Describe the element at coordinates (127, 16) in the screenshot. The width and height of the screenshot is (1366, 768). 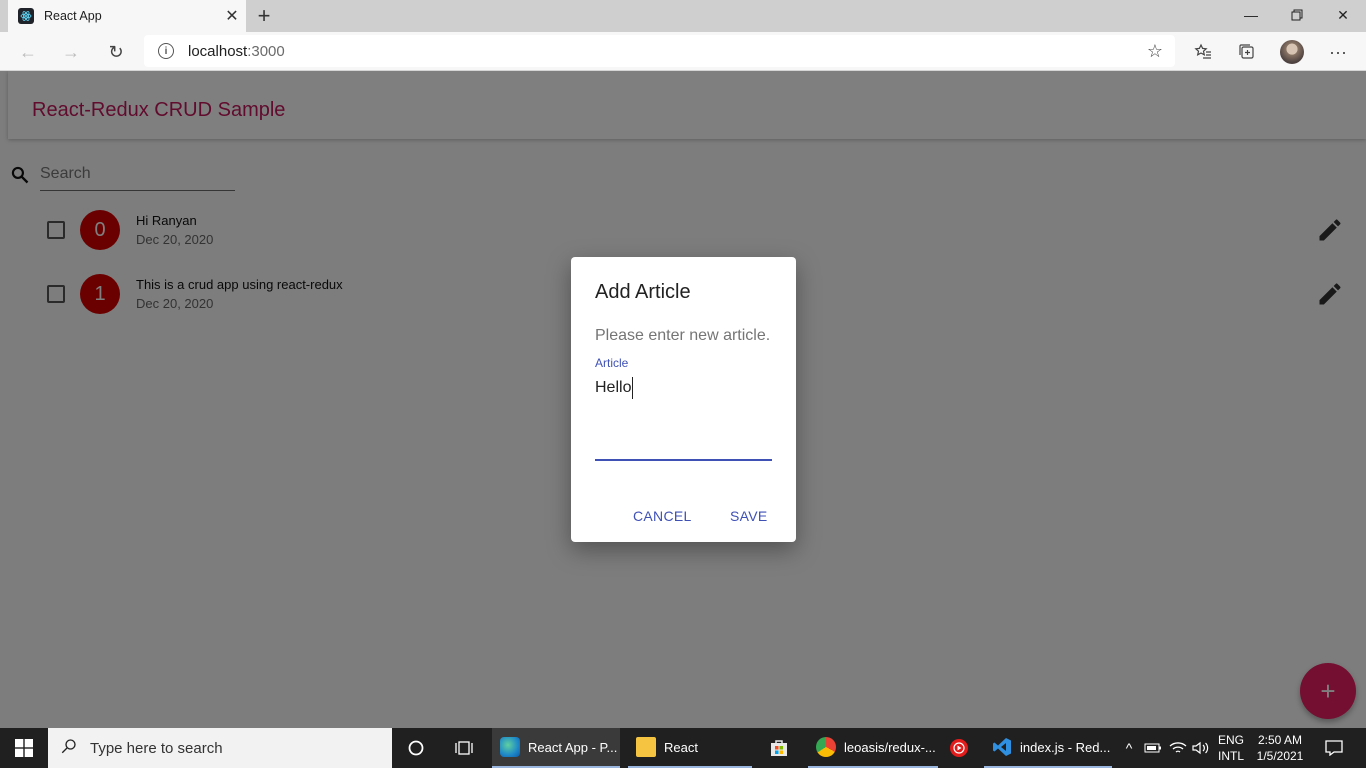
I see `browser-tab: React App ✕` at that location.